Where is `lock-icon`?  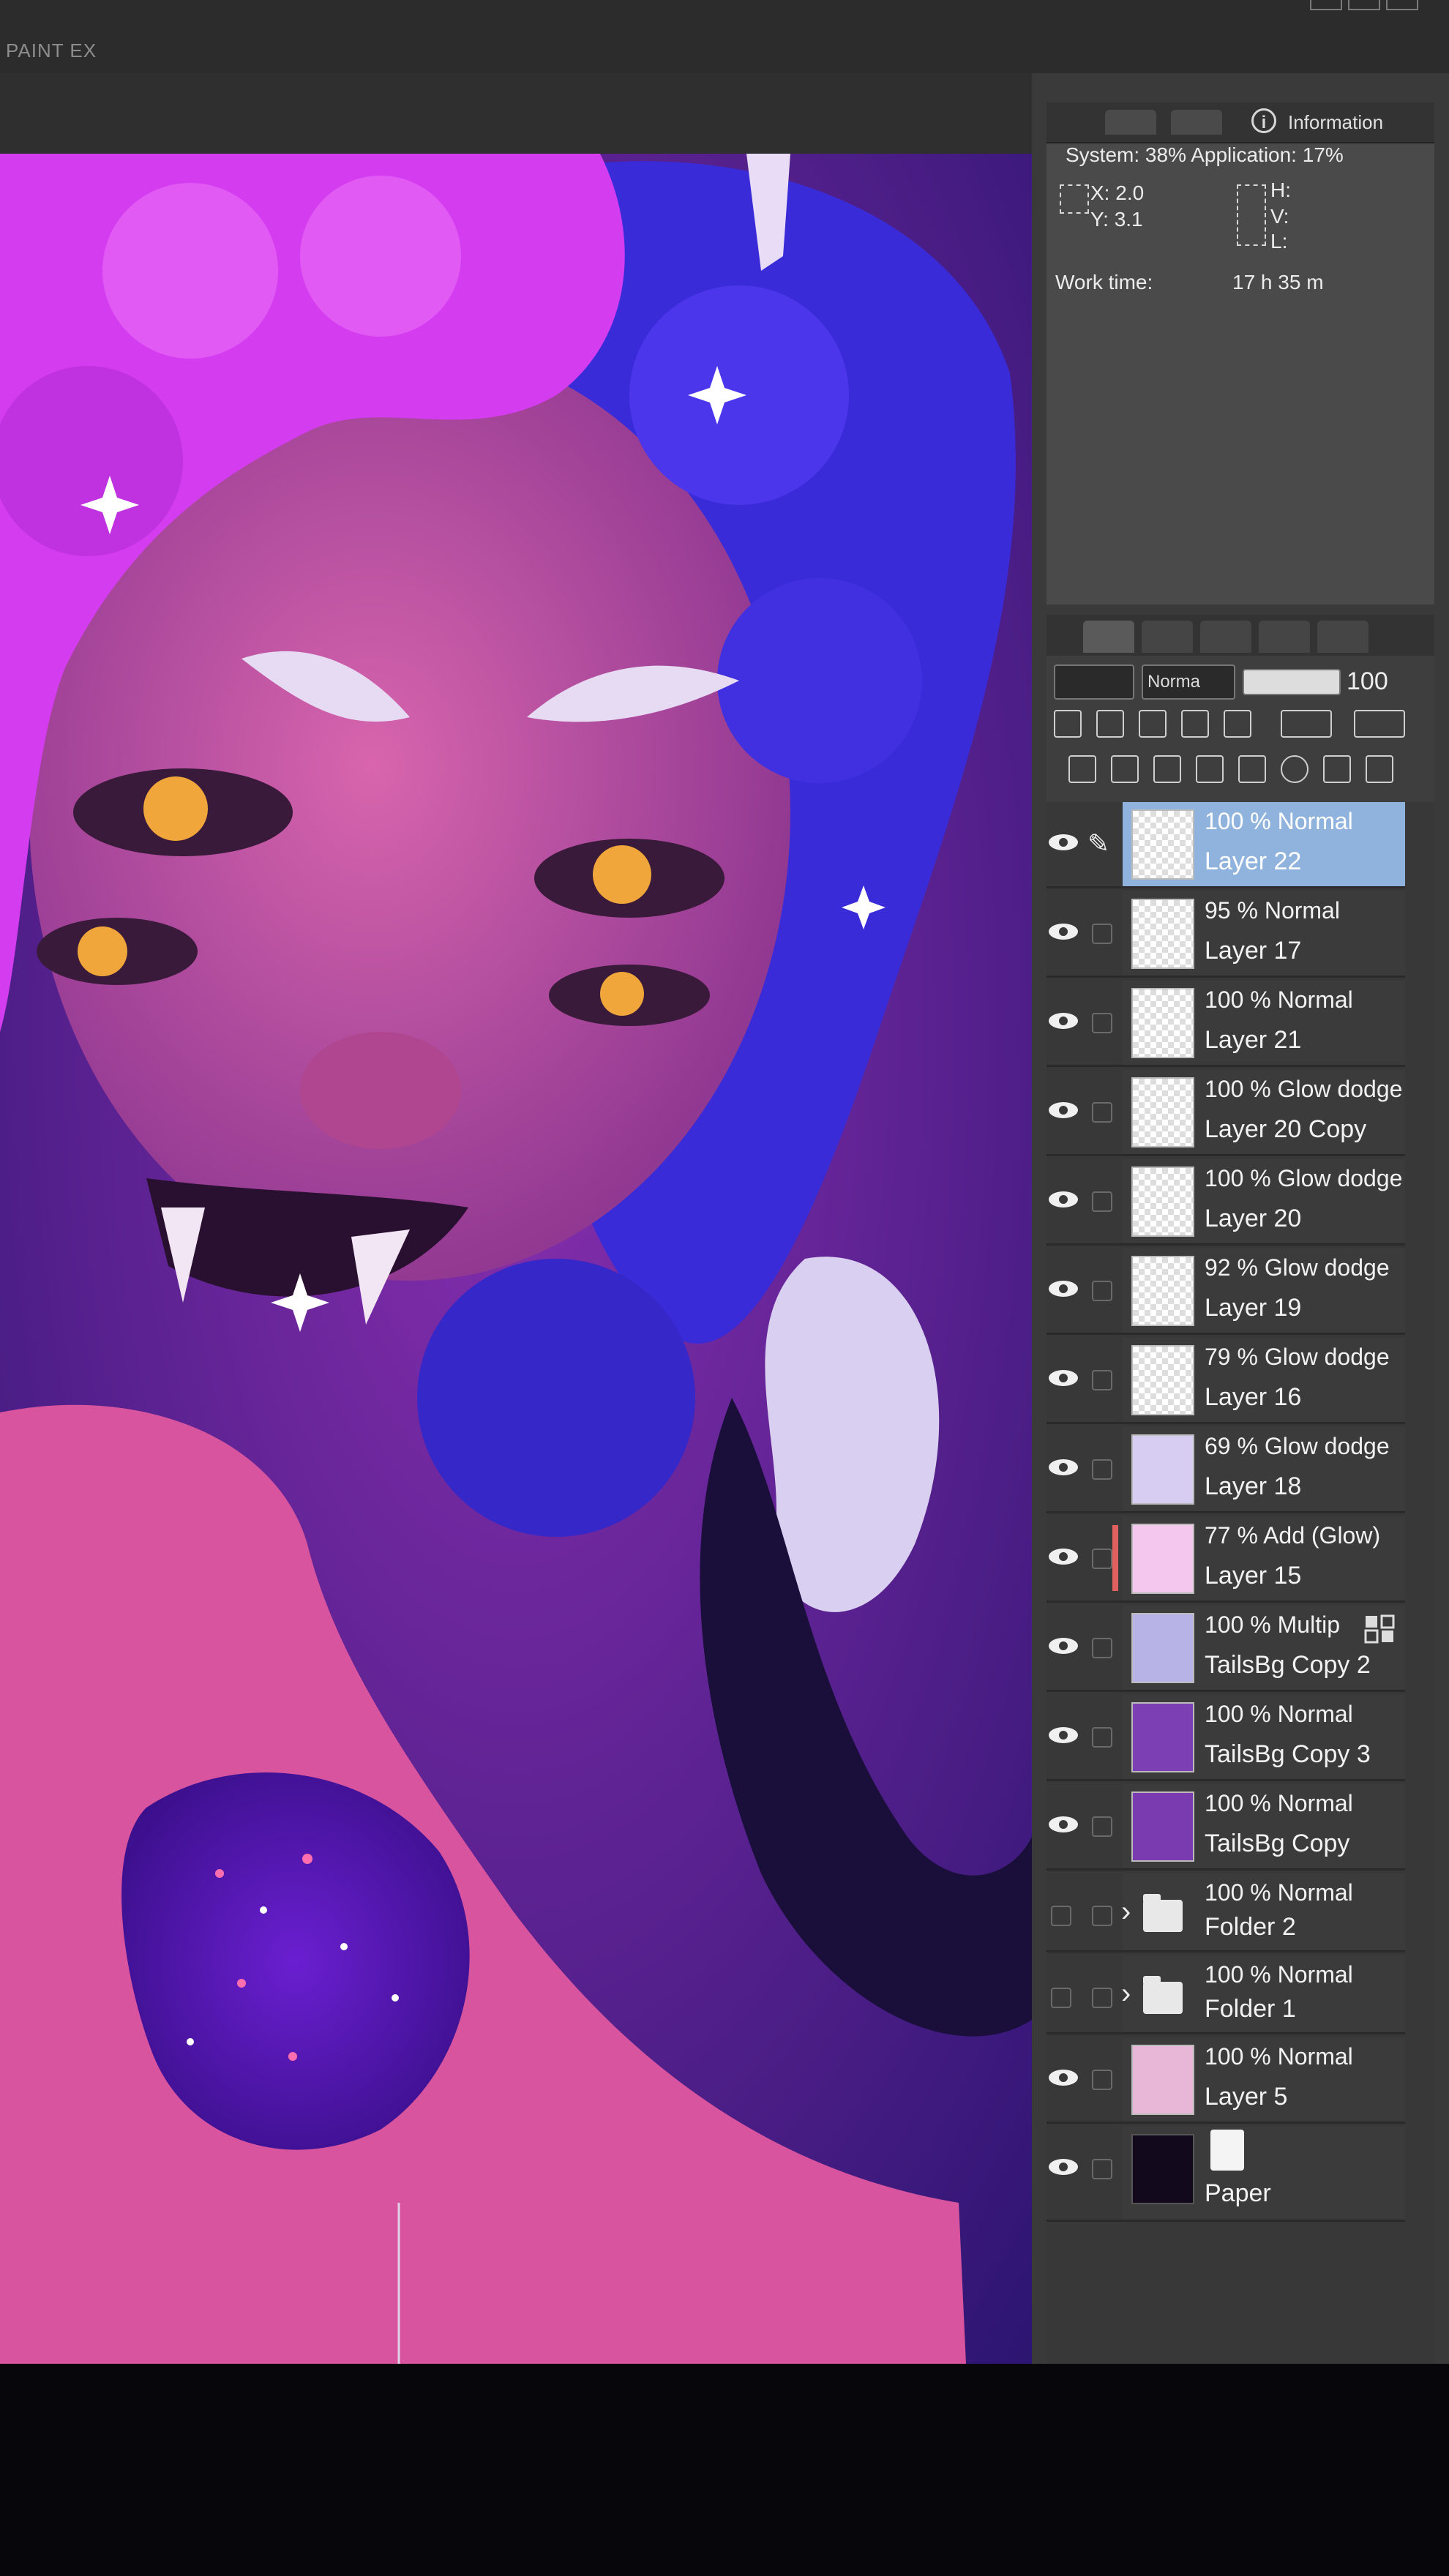 lock-icon is located at coordinates (1195, 724).